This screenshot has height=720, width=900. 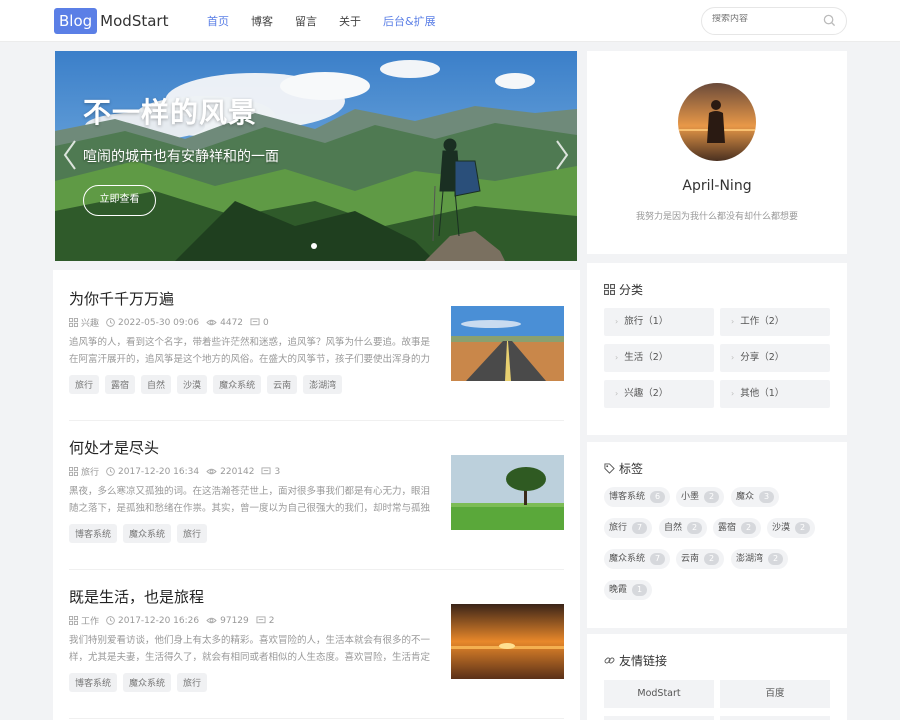 I want to click on tag-count: 7, so click(x=640, y=528).